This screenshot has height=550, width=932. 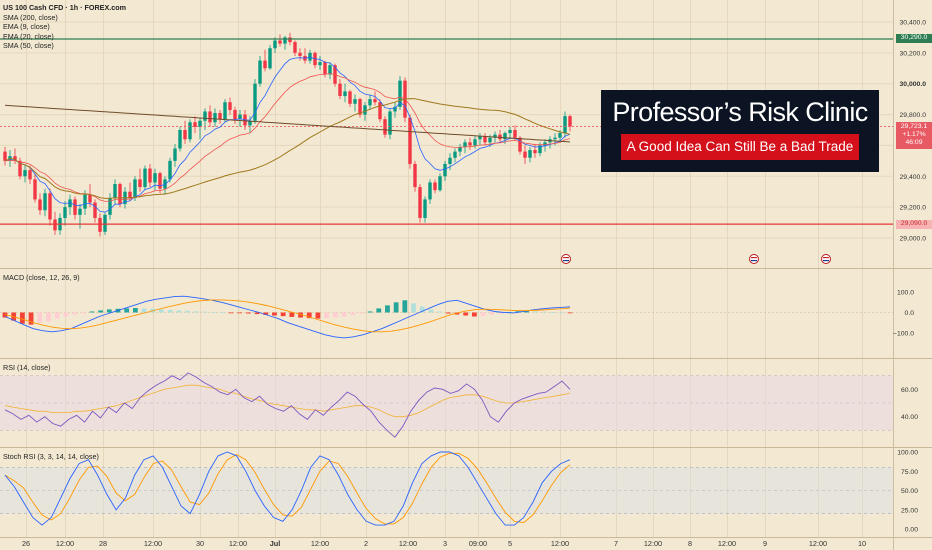 What do you see at coordinates (740, 147) in the screenshot?
I see `banner-subtitle: A Good Idea Can Still Be a Bad Trade` at bounding box center [740, 147].